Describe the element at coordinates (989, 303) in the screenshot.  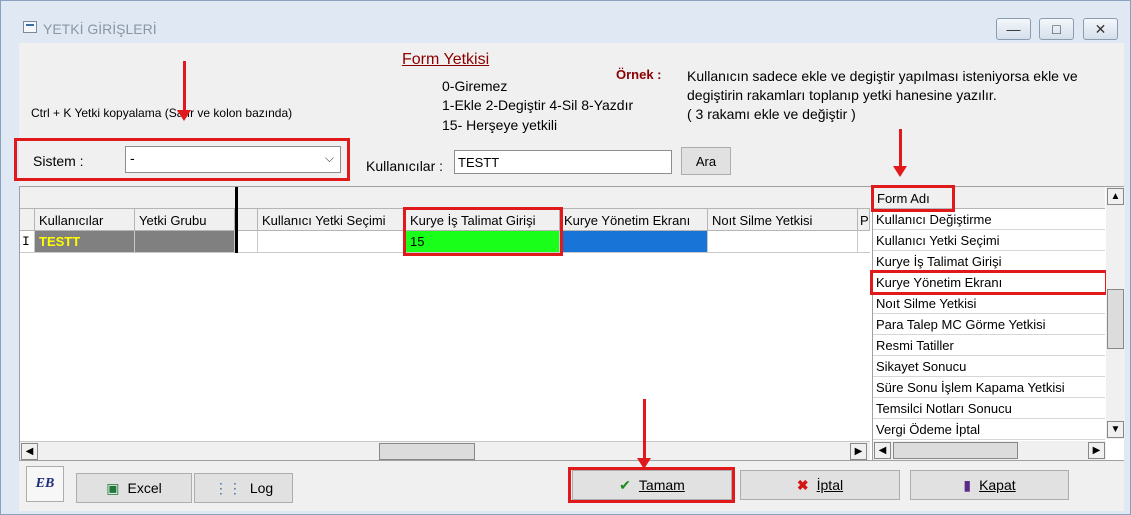
I see `list-item: Noıt Silme Yetkisi` at that location.